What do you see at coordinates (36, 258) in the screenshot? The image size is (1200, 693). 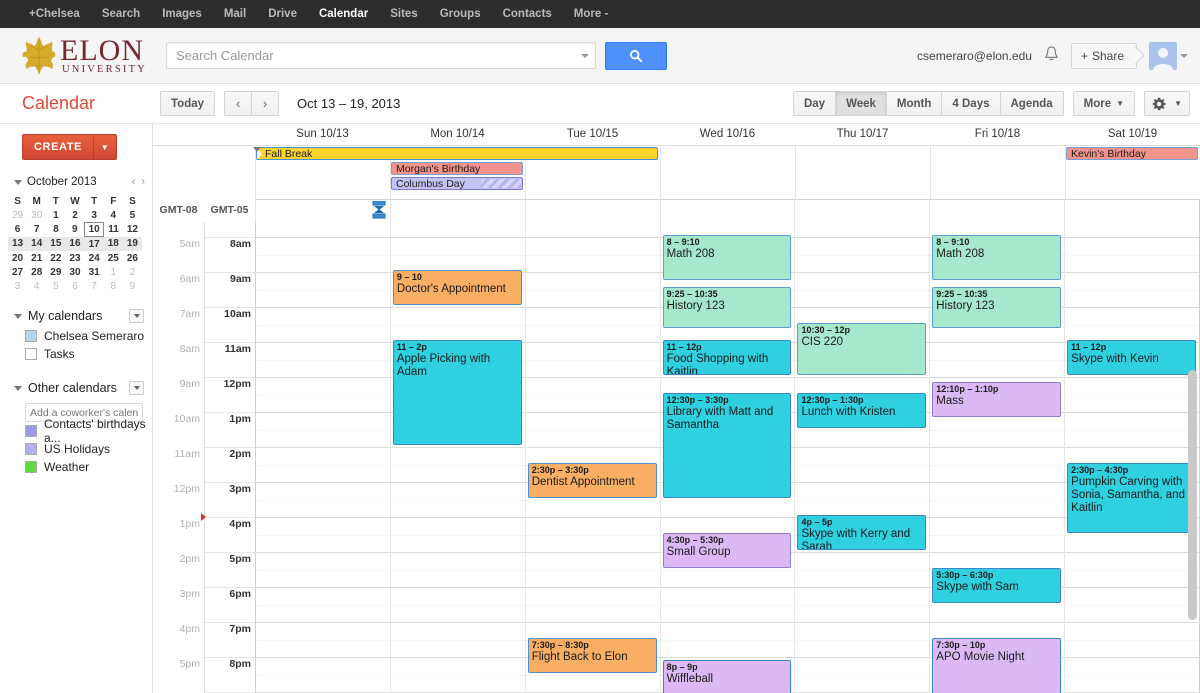 I see `mini-cal-day: 21` at bounding box center [36, 258].